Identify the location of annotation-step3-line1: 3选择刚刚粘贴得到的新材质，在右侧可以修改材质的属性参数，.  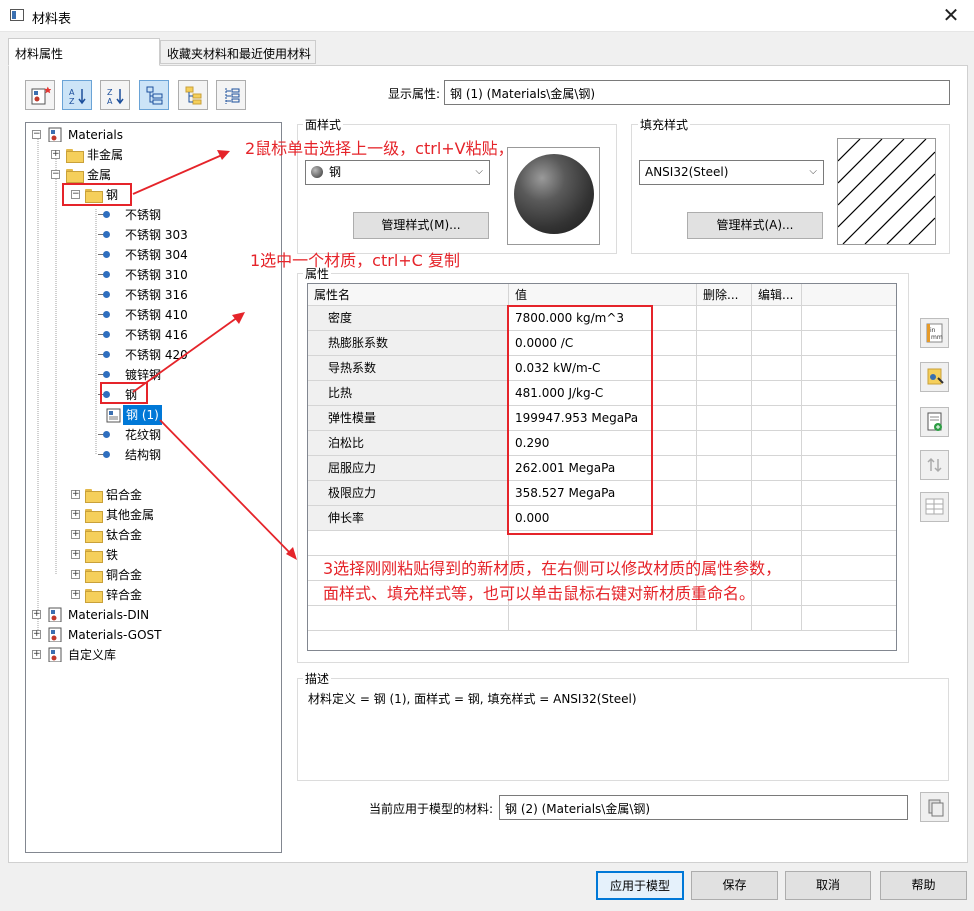
(552, 568).